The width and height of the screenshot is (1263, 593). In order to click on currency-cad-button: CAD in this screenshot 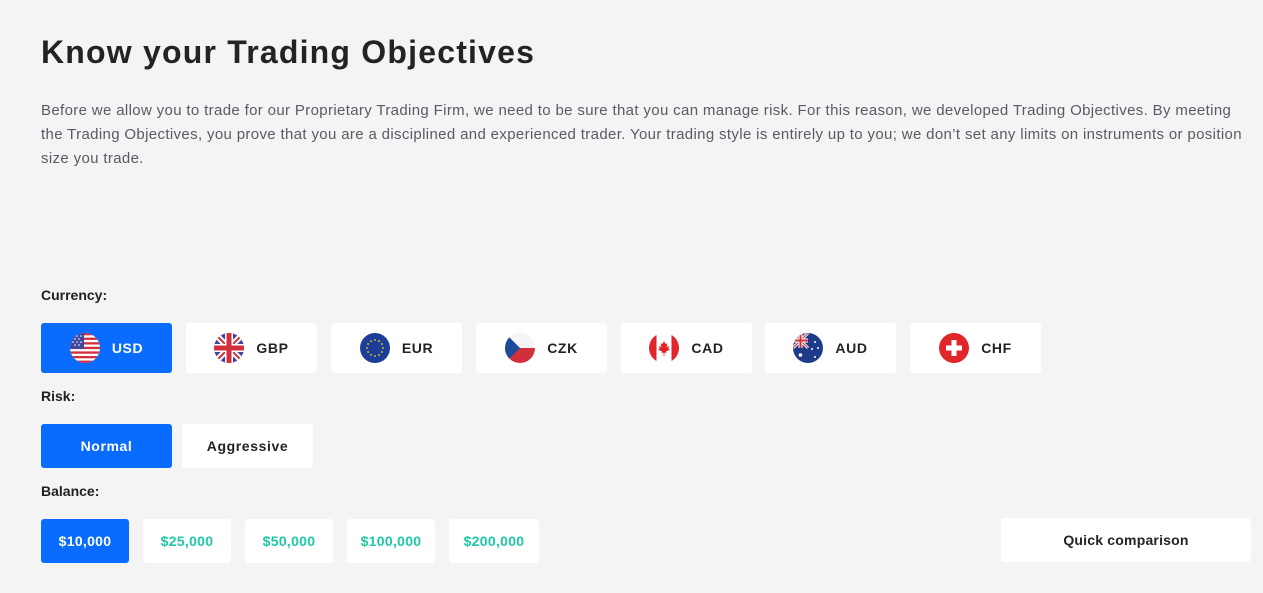, I will do `click(686, 348)`.